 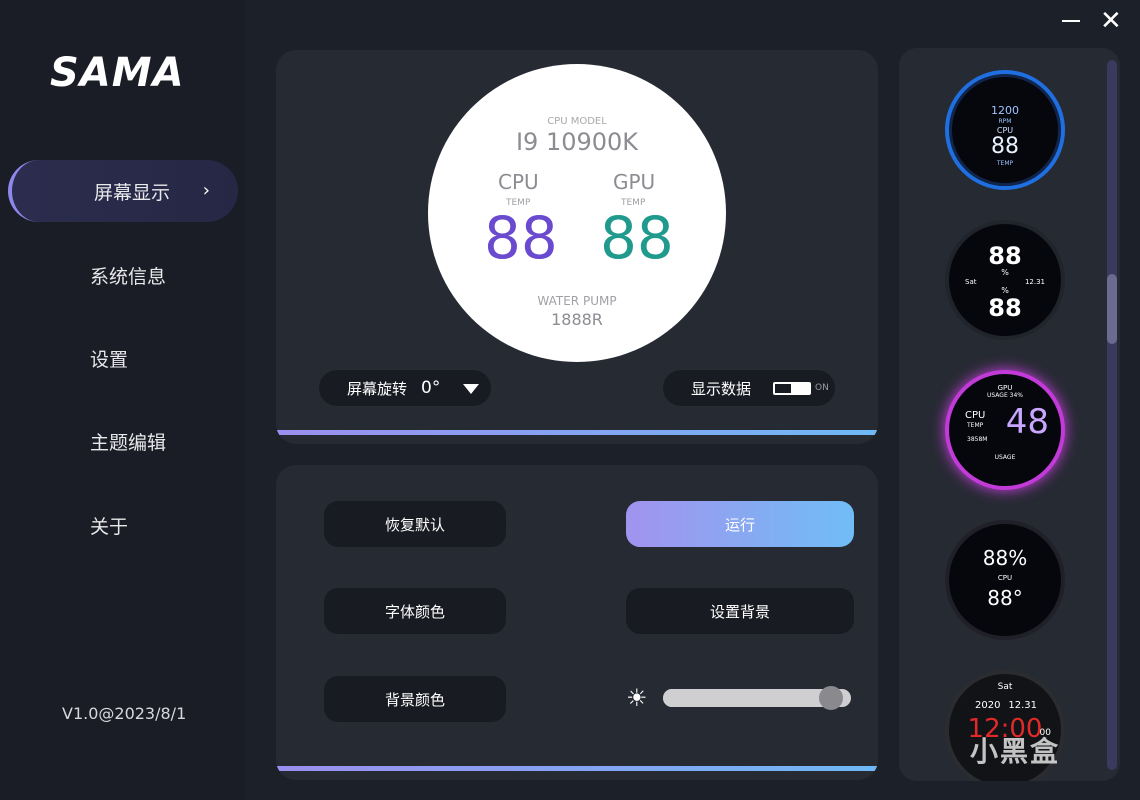 What do you see at coordinates (124, 713) in the screenshot?
I see `version-label: V1.0@2023/8/1` at bounding box center [124, 713].